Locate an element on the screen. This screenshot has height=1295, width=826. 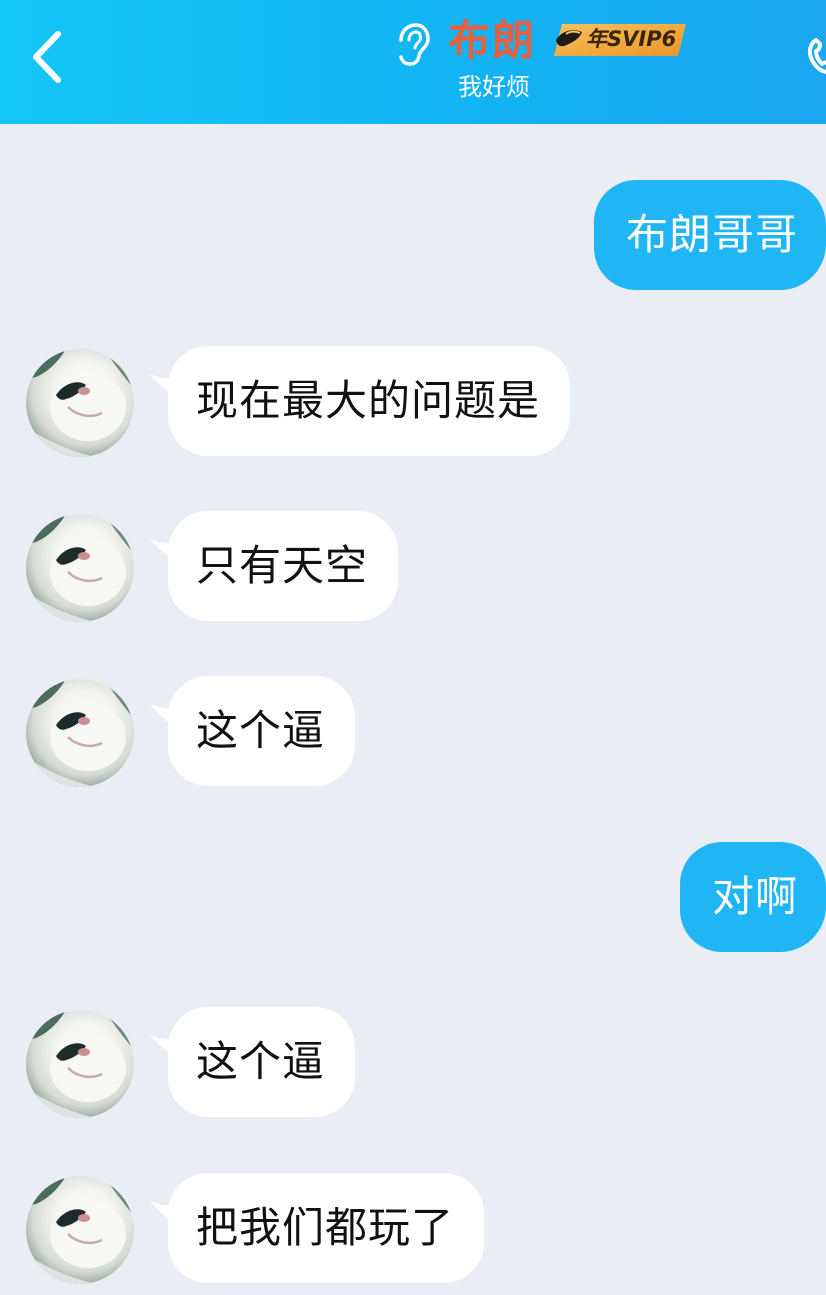
phone-icon is located at coordinates (816, 56).